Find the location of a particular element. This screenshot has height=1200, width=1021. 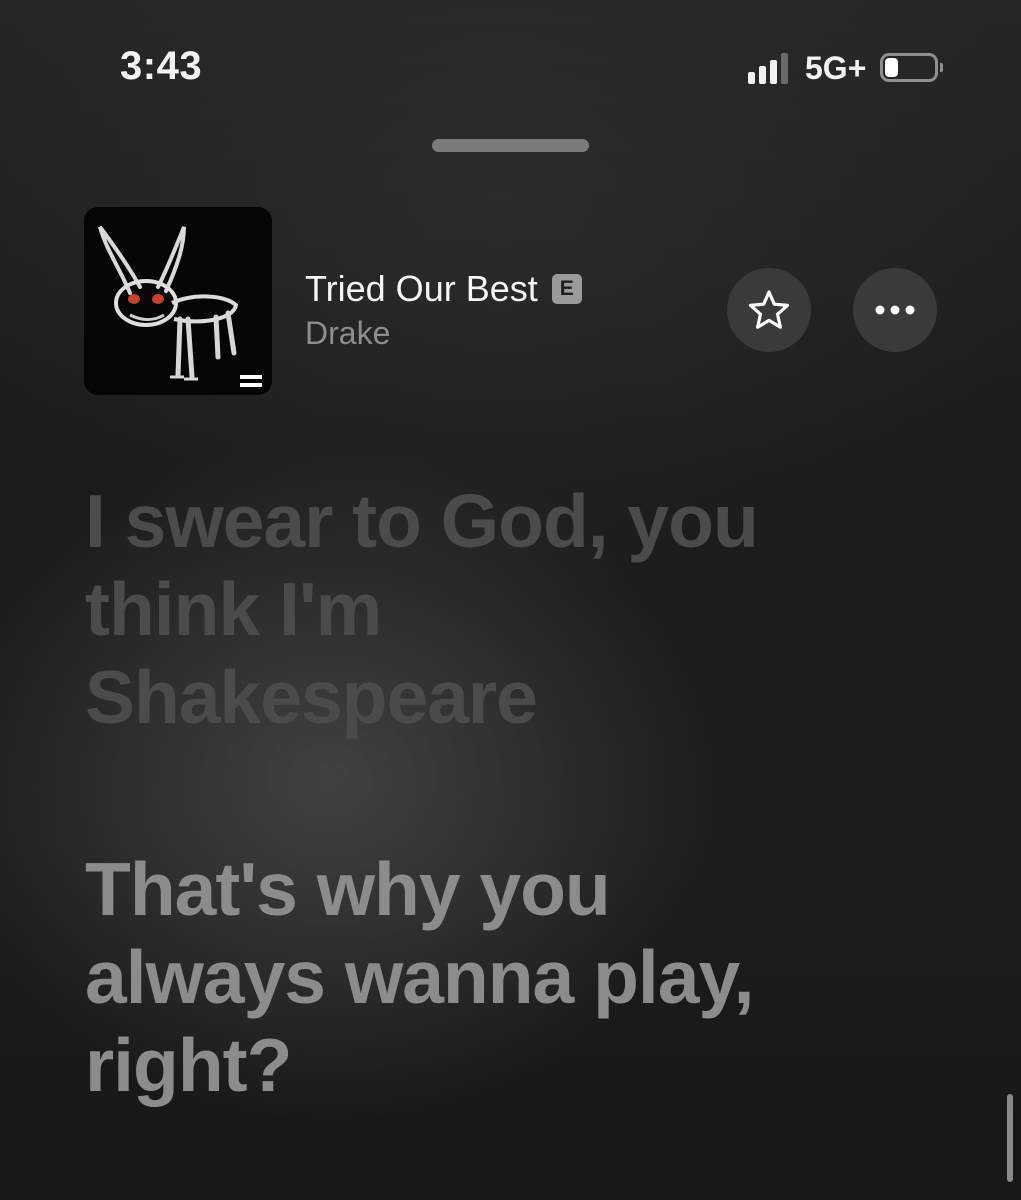

artist-name: Drake is located at coordinates (347, 333).